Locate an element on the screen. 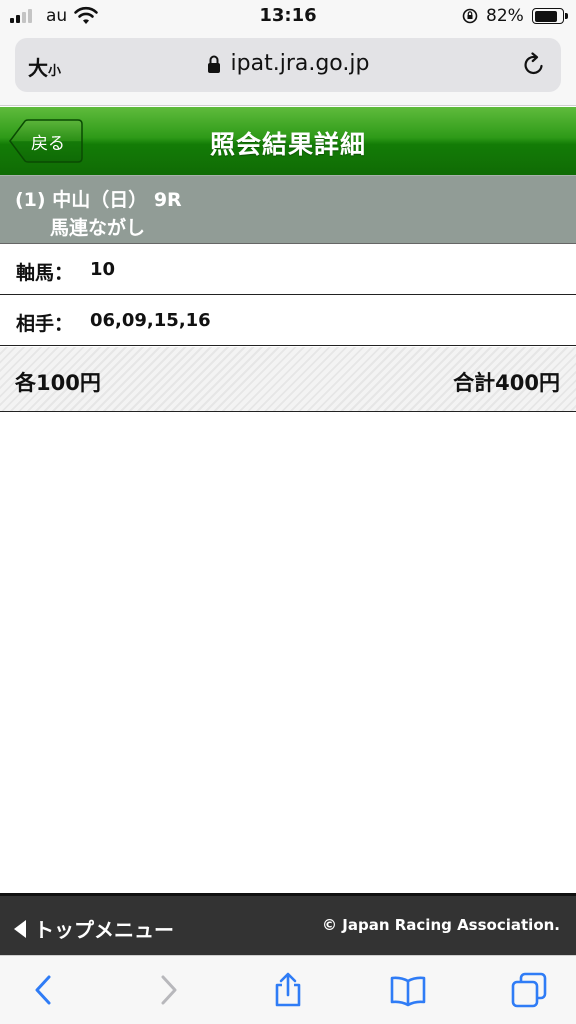 The height and width of the screenshot is (1024, 576). amount-band: 各100円 合計400円 is located at coordinates (288, 379).